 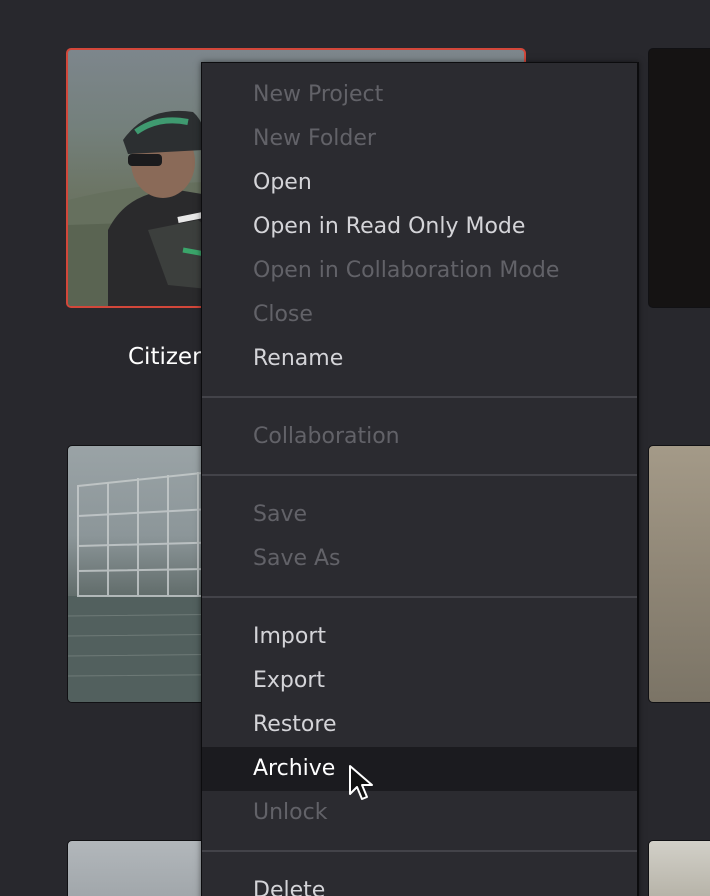 I want to click on menu-item-close: Close, so click(x=283, y=314).